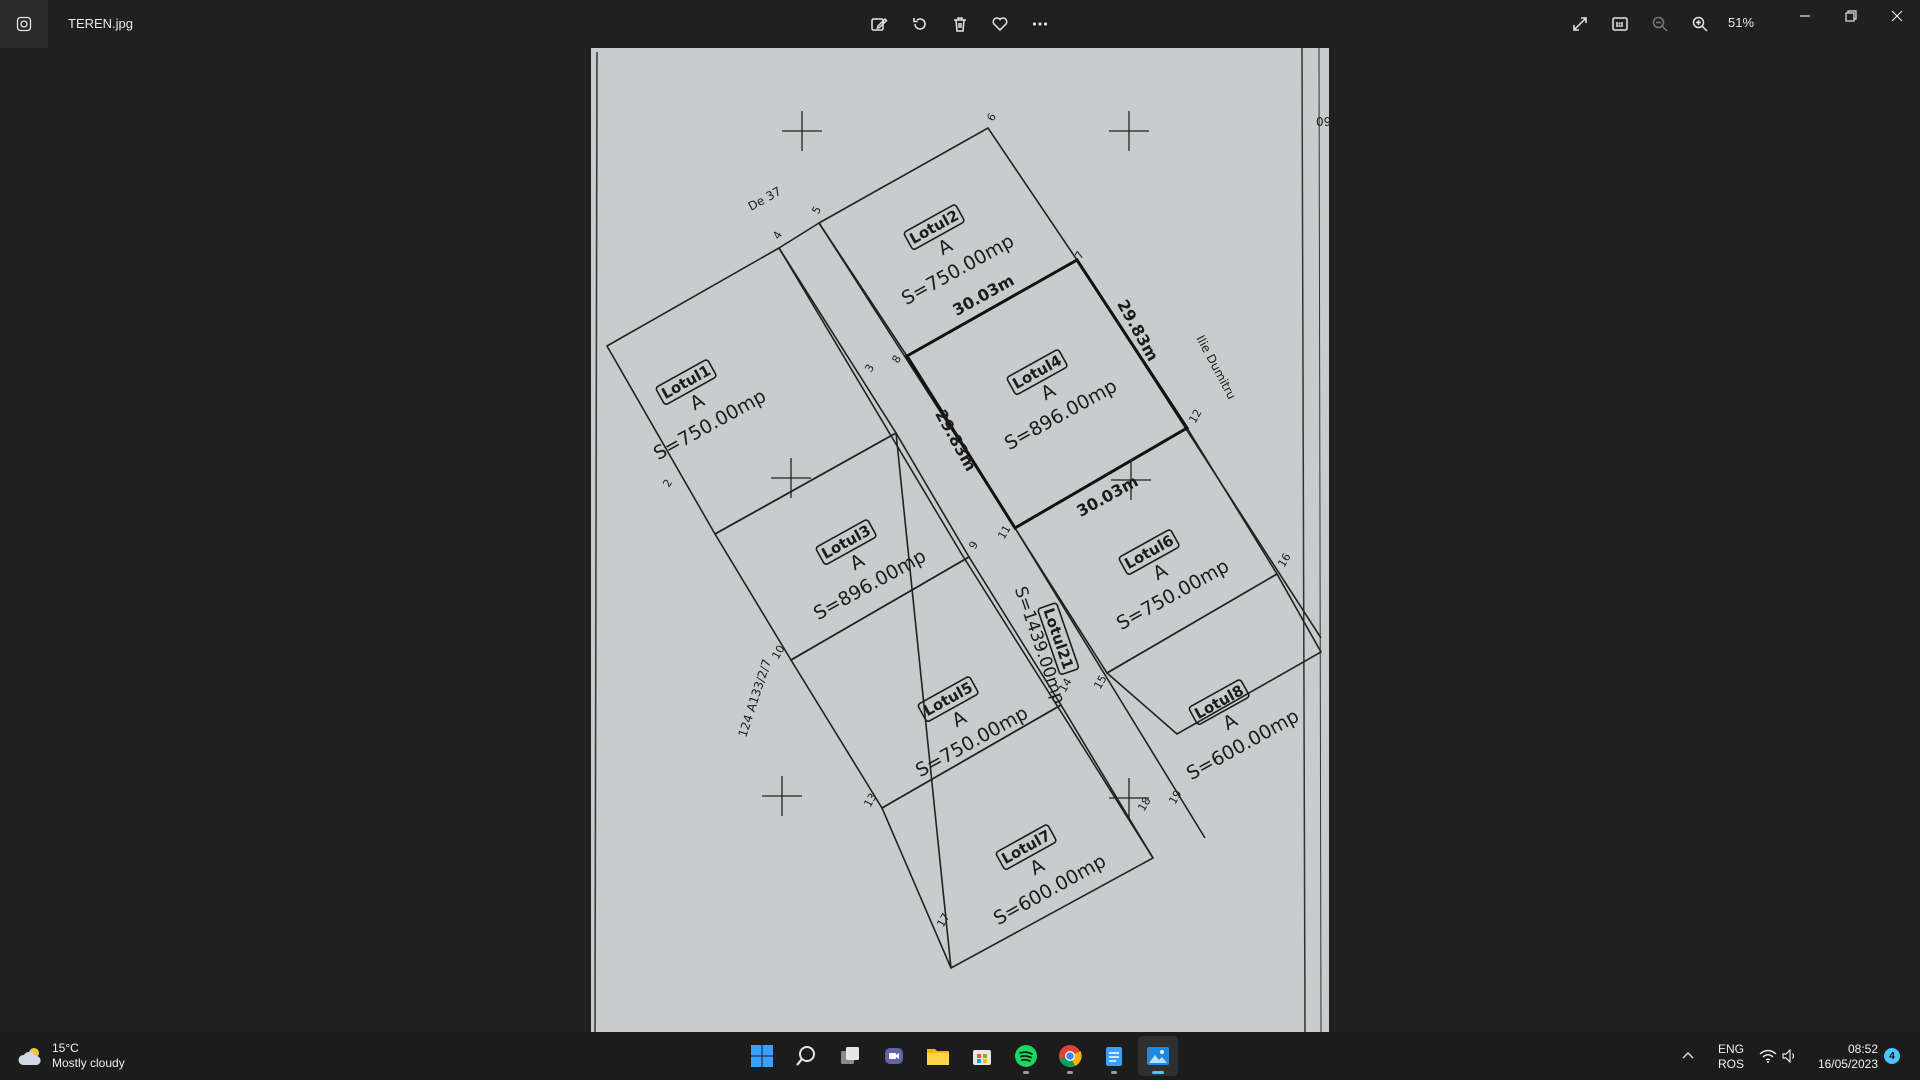 The image size is (1920, 1080). Describe the element at coordinates (667, 483) in the screenshot. I see `point-2: 2` at that location.